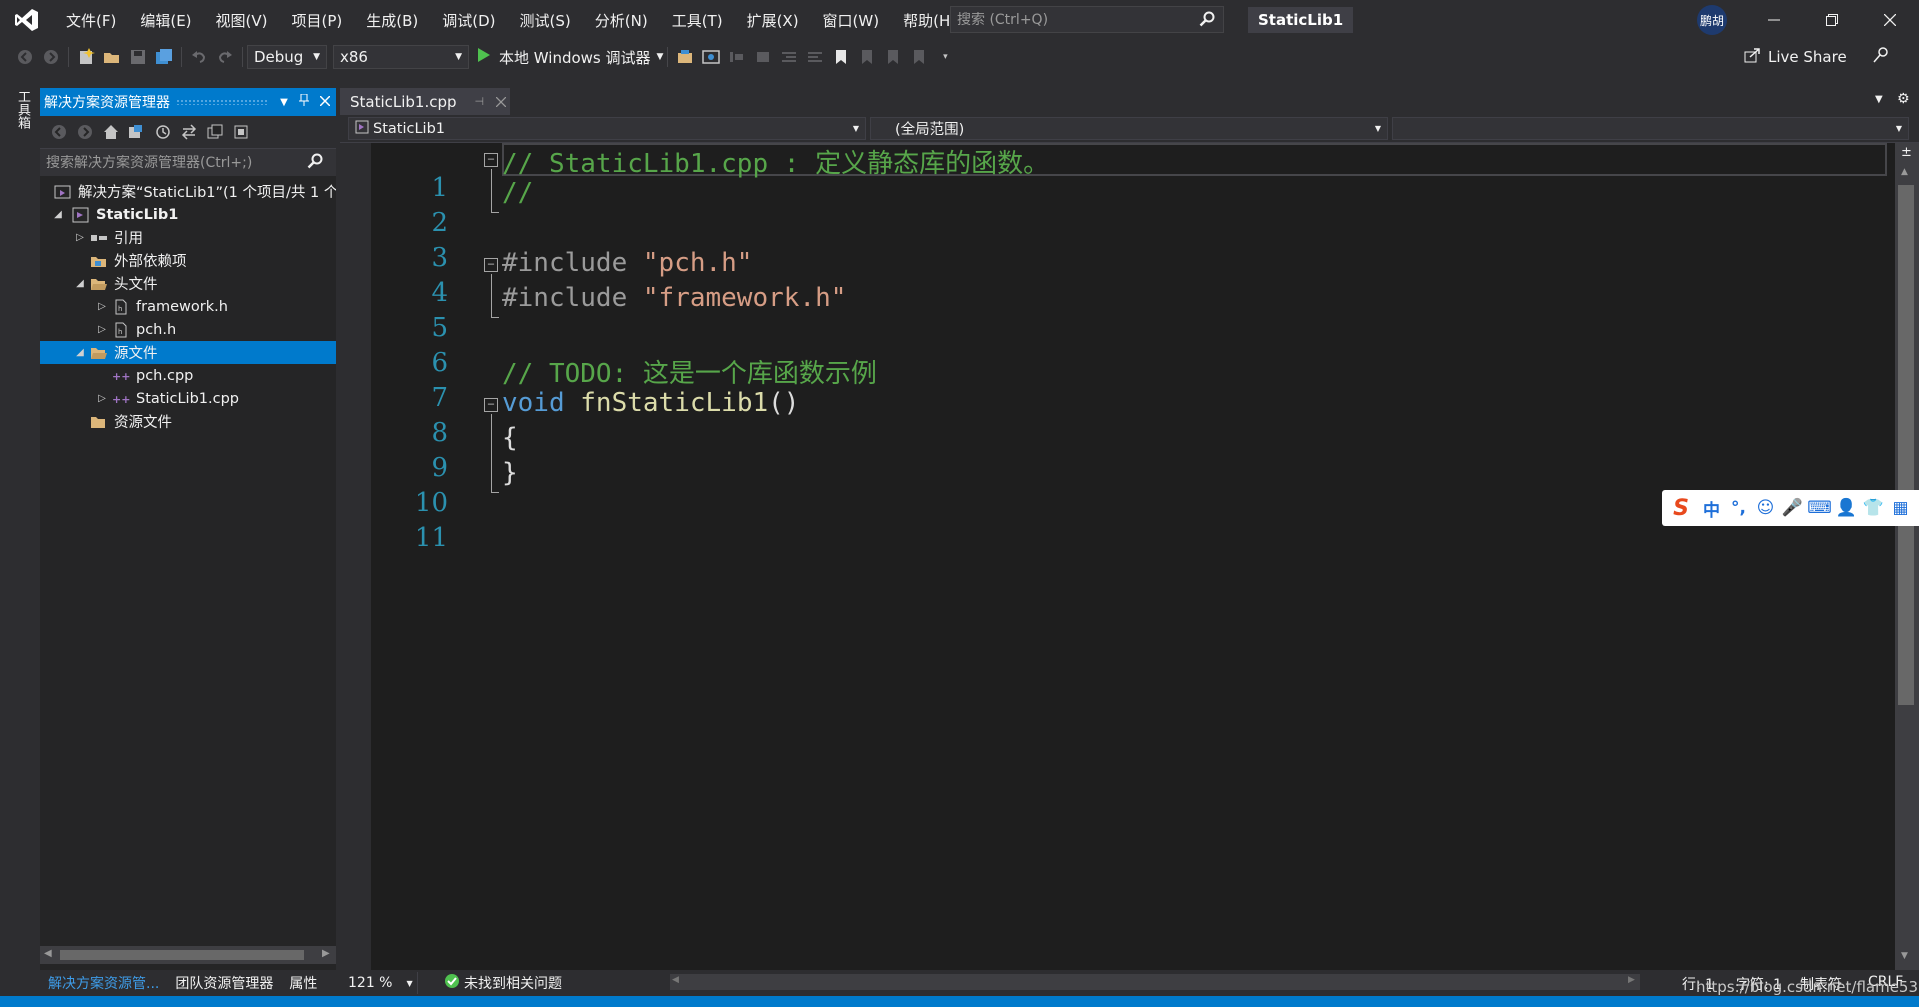 This screenshot has width=1919, height=1007. I want to click on menu-project: 项目(P), so click(317, 20).